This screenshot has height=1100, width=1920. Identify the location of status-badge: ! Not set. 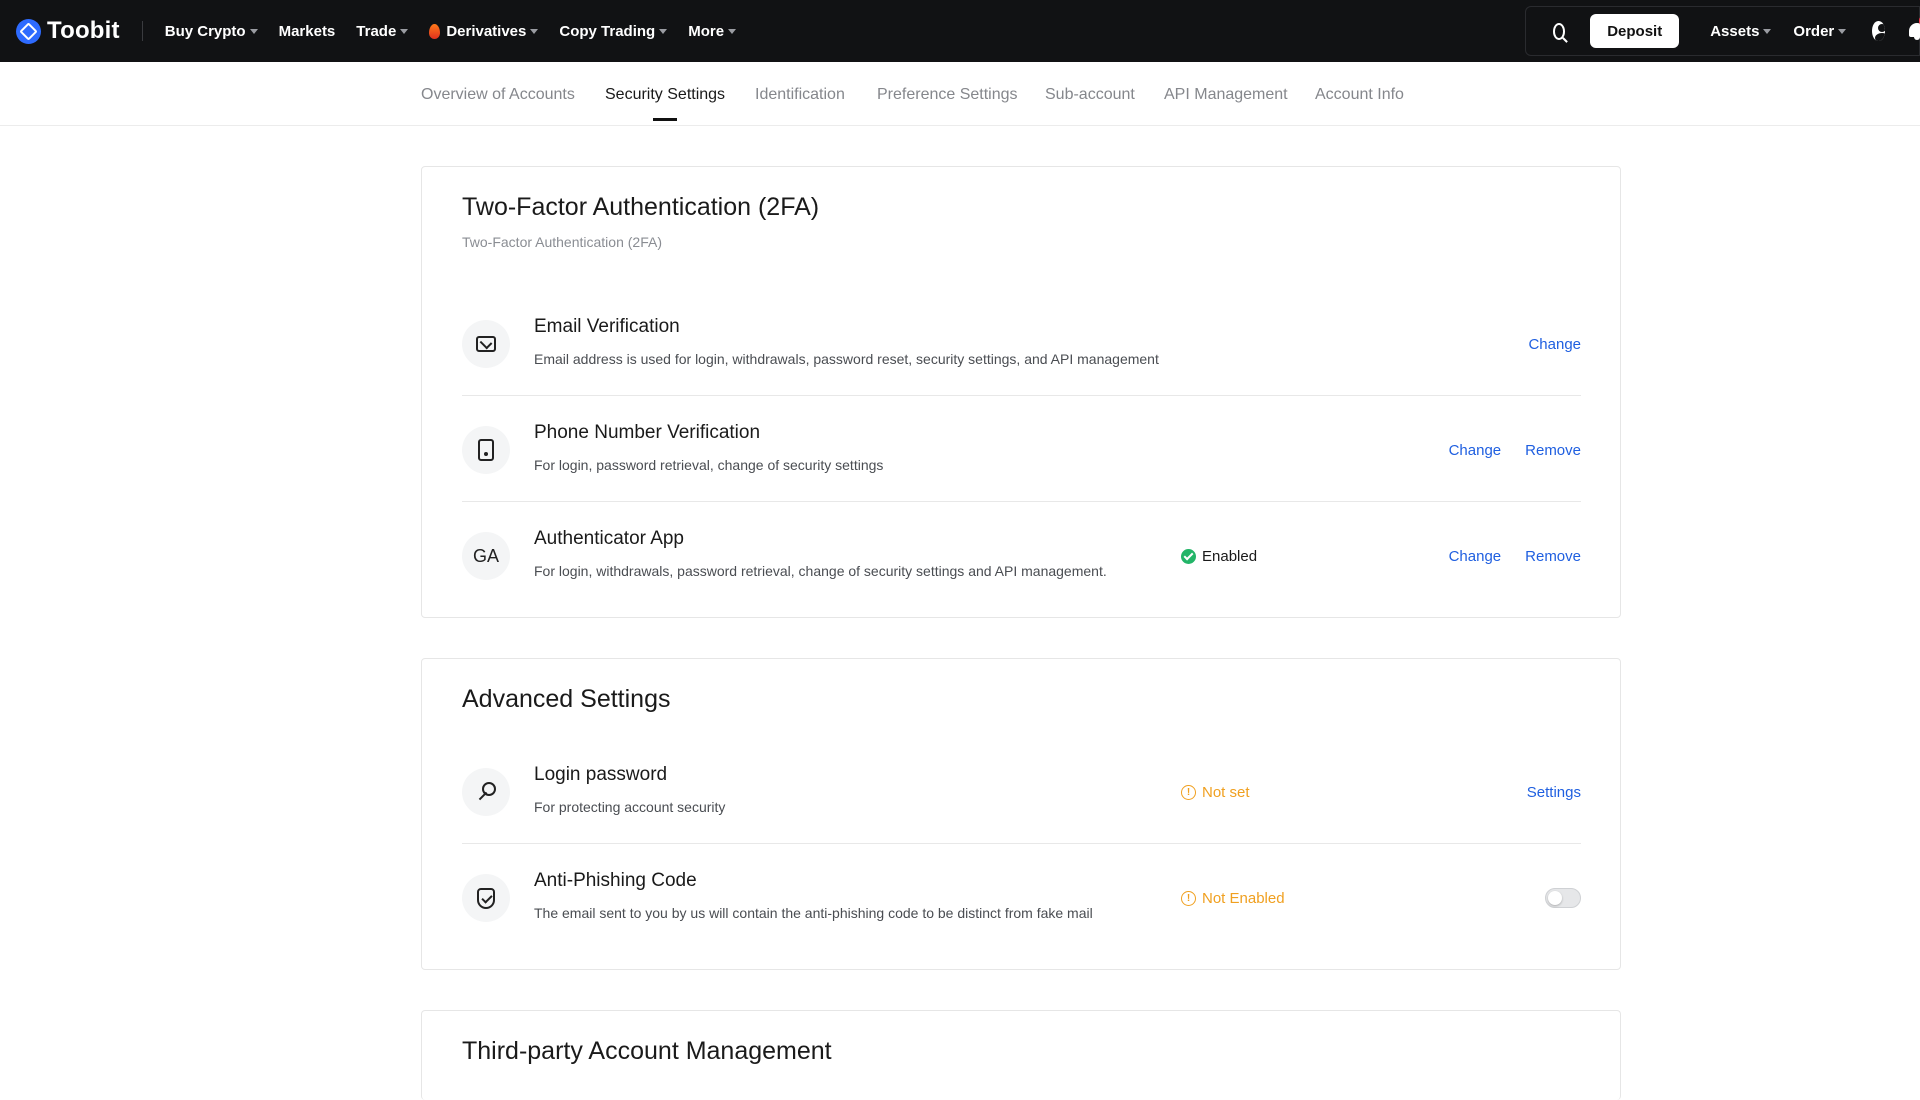
(1215, 792).